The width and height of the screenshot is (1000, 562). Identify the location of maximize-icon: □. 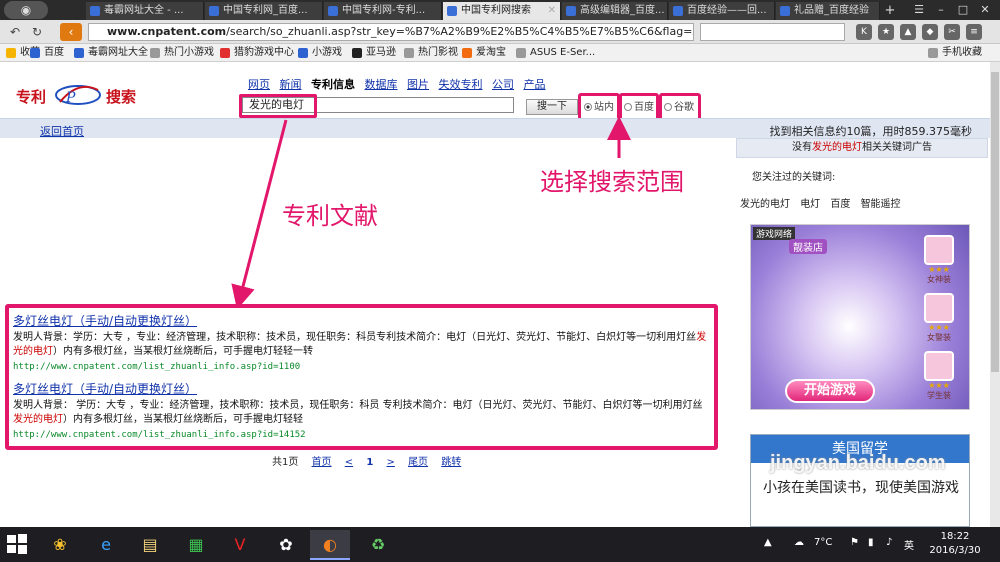
(963, 10).